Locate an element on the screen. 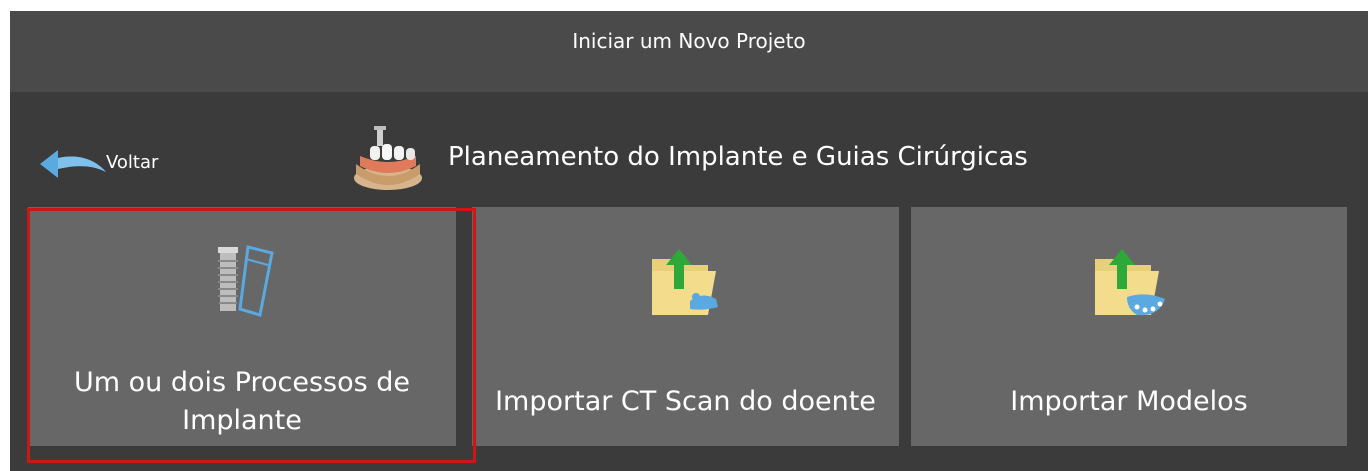  import-ct-folder-icon is located at coordinates (686, 283).